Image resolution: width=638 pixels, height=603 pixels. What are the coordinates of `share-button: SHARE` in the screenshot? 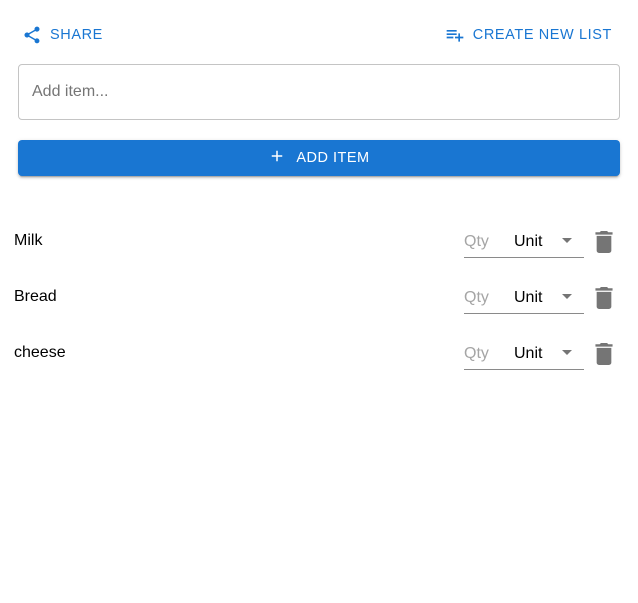 It's located at (62, 35).